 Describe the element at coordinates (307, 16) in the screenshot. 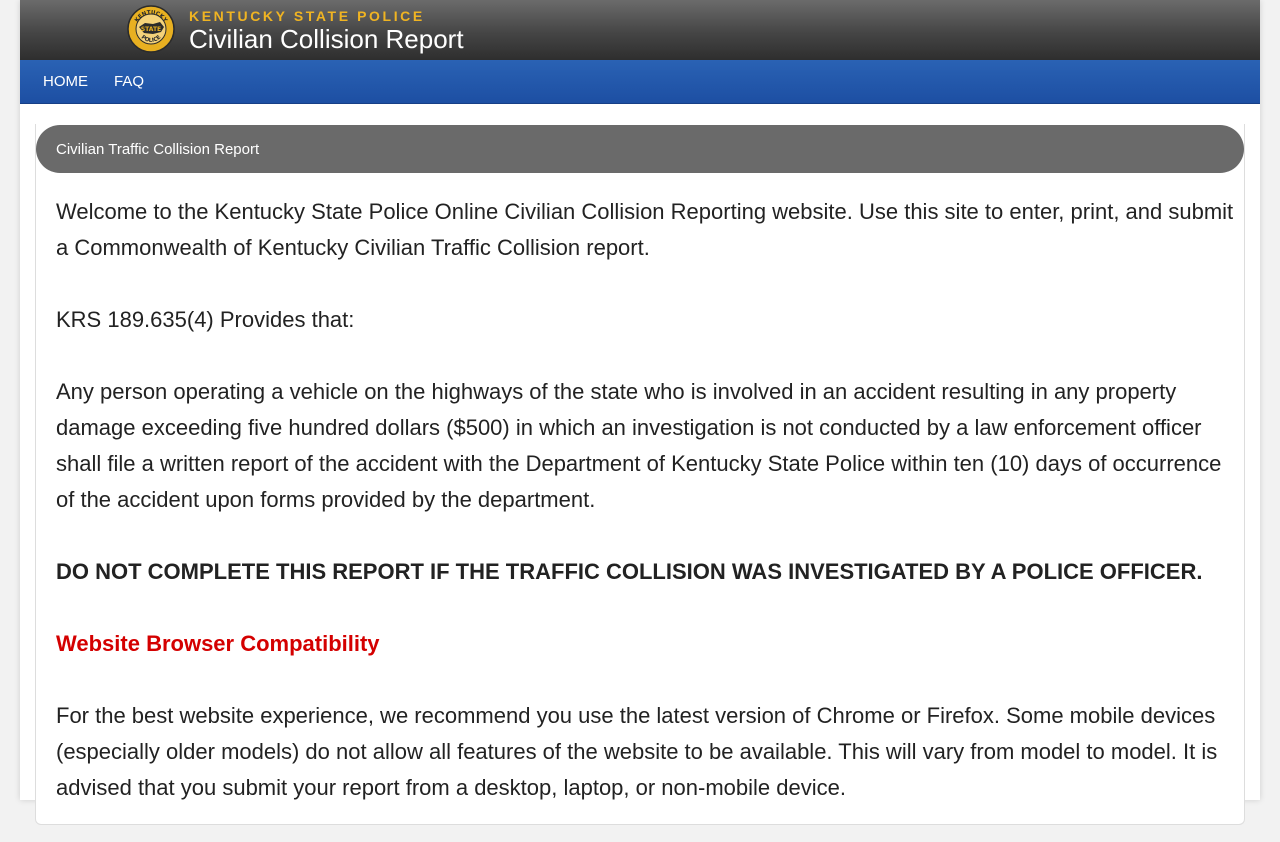

I see `agency-name: KENTUCKY STATE POLICE` at that location.